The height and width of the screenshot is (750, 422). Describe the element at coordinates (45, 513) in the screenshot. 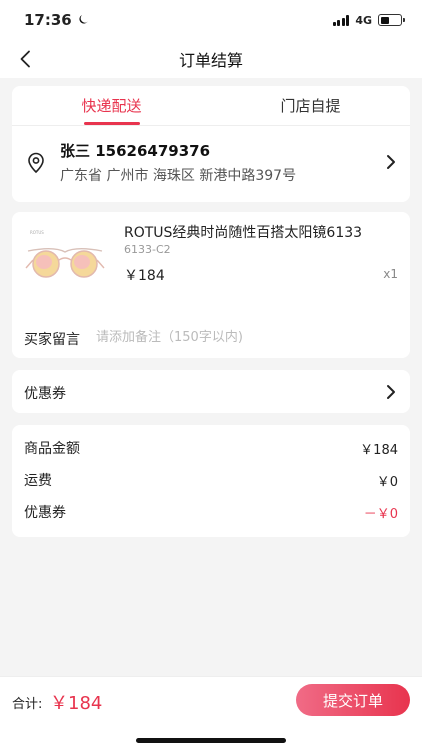

I see `summary-label: 优惠券` at that location.